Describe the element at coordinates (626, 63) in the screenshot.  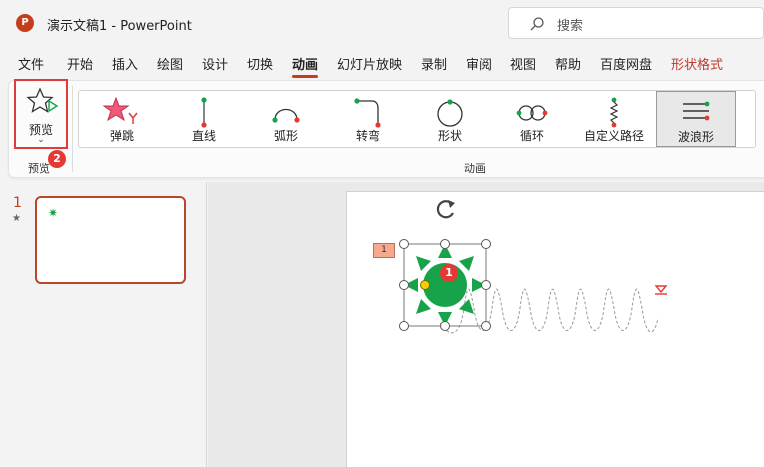
I see `tab-baidu-netdisk: 百度网盘` at that location.